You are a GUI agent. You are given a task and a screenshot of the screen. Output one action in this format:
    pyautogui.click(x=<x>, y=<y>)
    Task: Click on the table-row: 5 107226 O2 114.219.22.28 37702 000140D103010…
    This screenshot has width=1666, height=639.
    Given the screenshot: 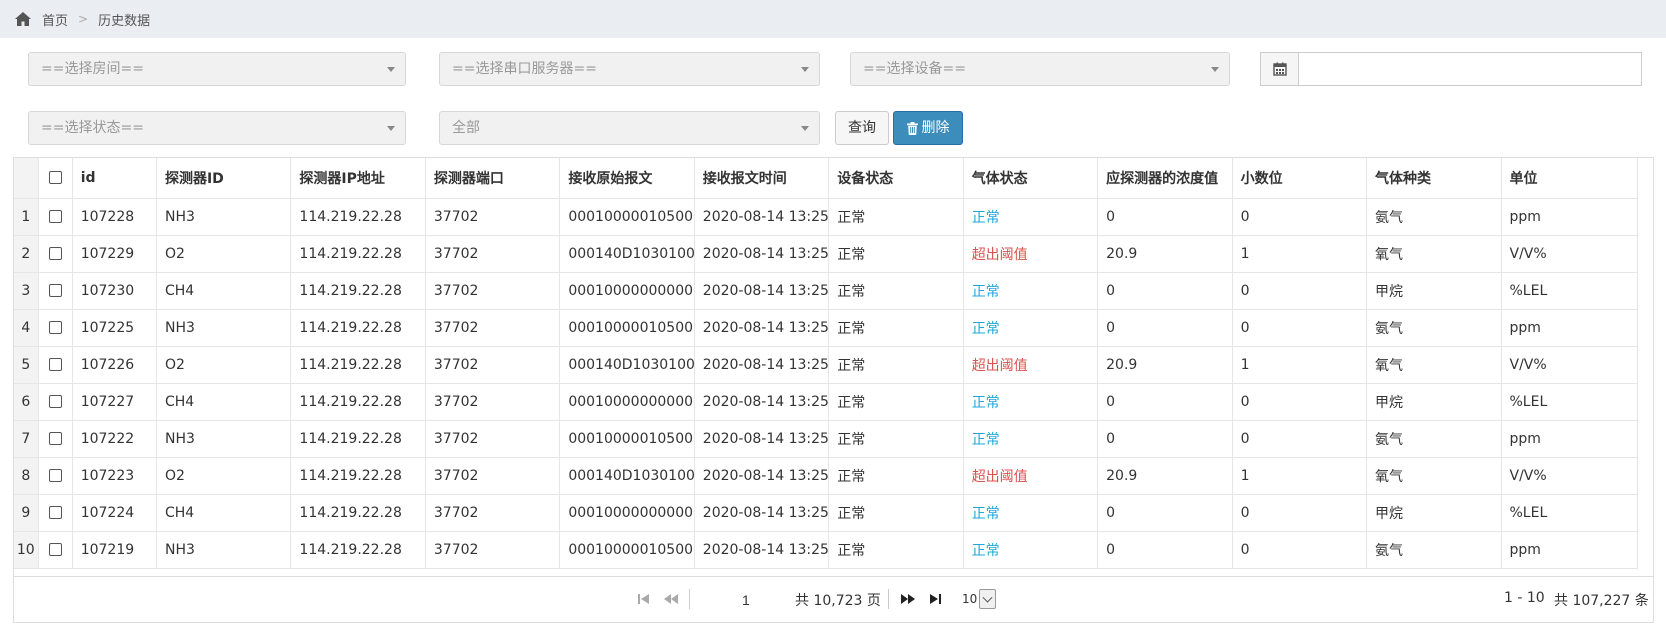 What is the action you would take?
    pyautogui.click(x=826, y=365)
    